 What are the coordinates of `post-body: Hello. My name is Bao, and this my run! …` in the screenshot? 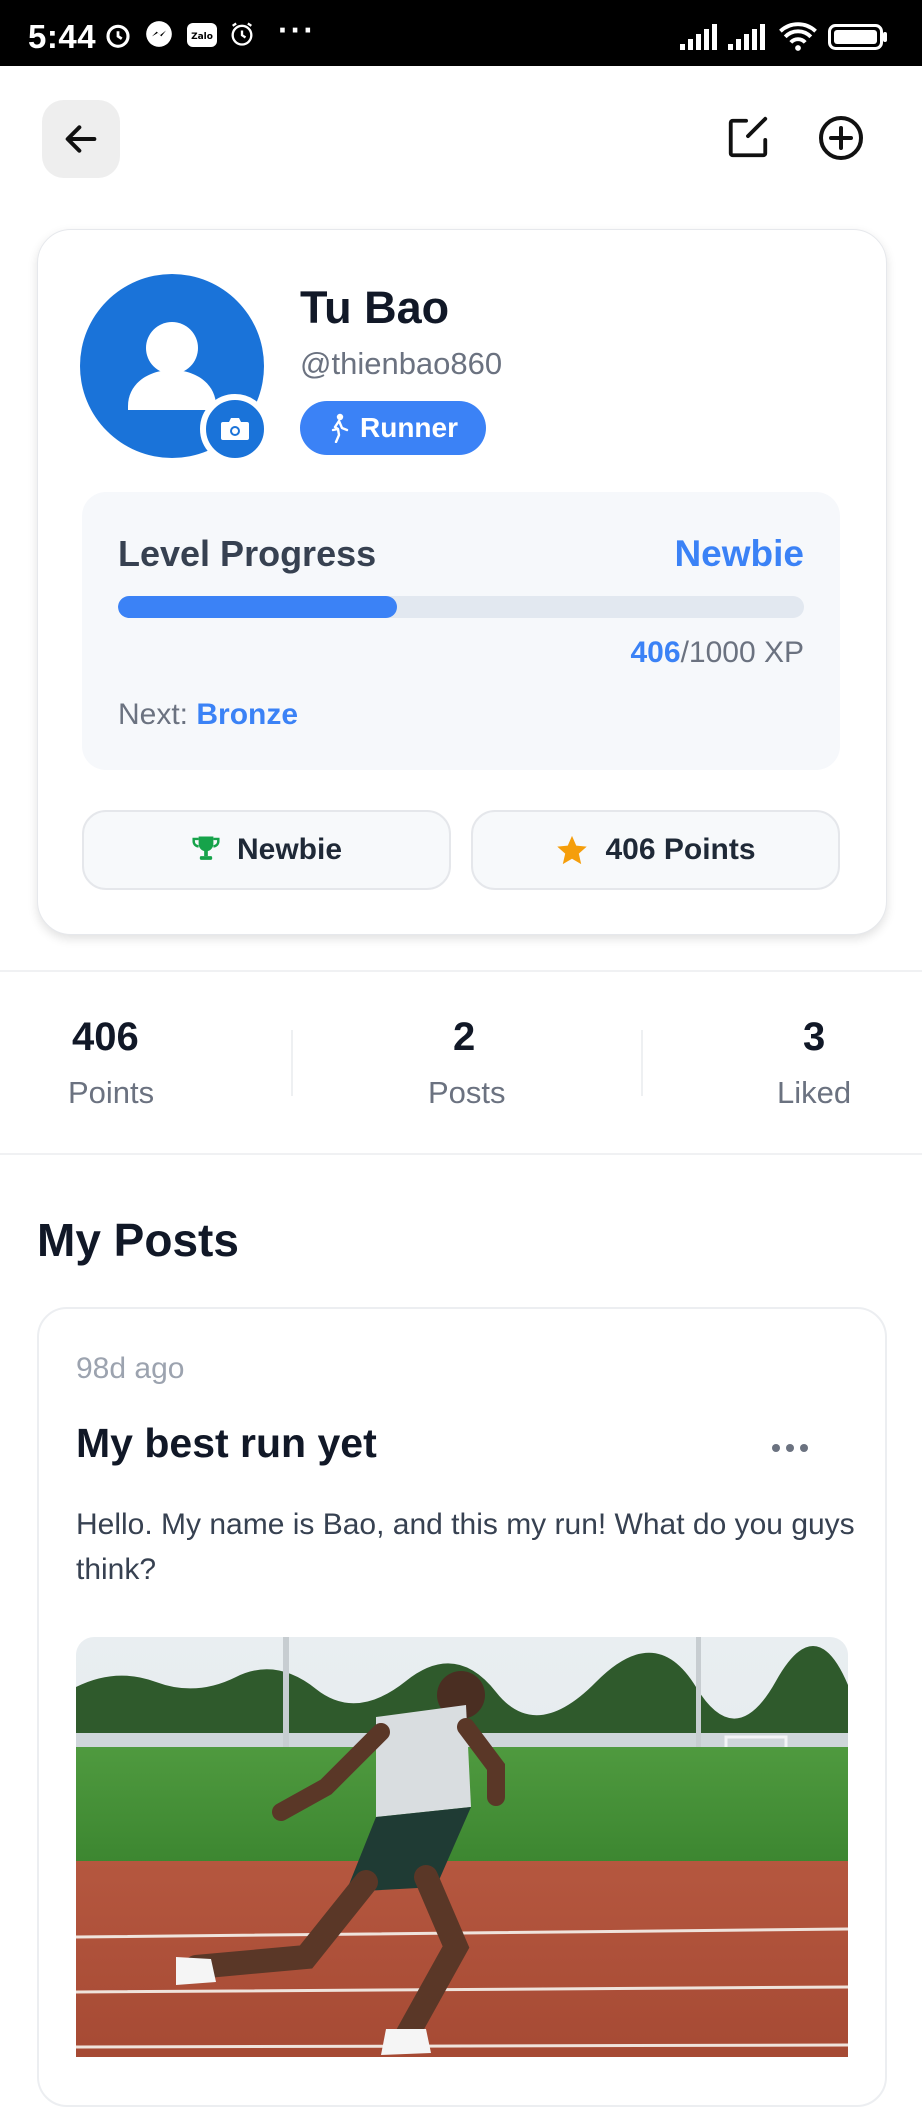 It's located at (465, 1547).